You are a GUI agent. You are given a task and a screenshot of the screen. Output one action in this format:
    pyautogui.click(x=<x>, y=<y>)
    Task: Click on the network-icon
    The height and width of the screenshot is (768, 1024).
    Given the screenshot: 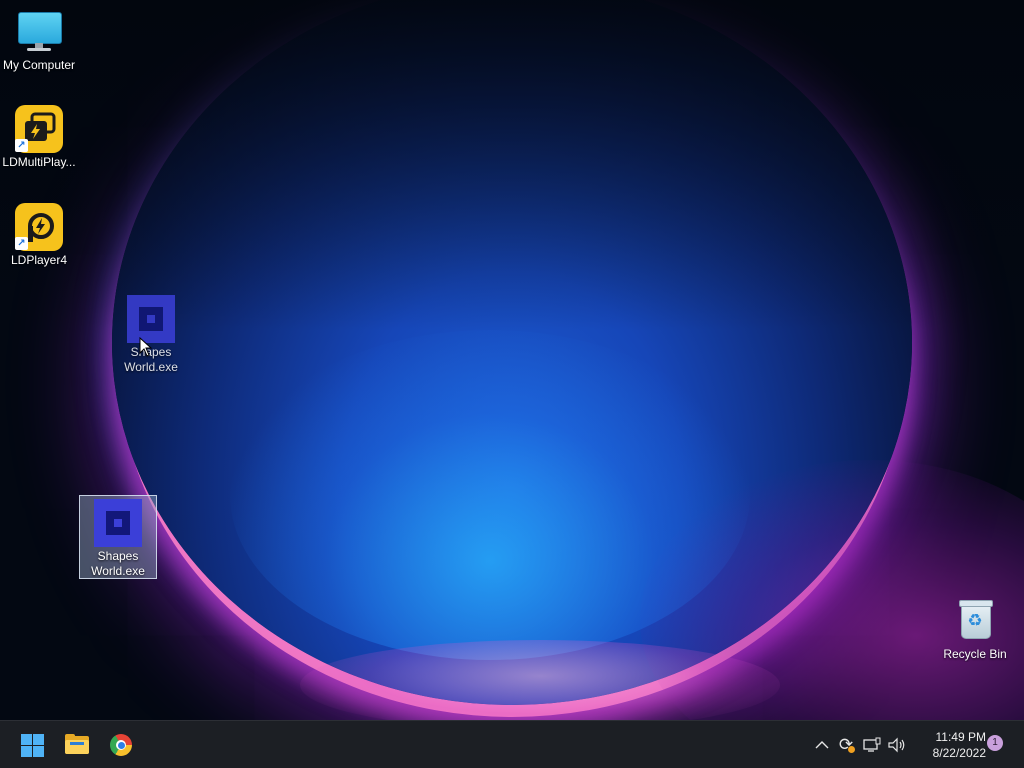 What is the action you would take?
    pyautogui.click(x=872, y=745)
    